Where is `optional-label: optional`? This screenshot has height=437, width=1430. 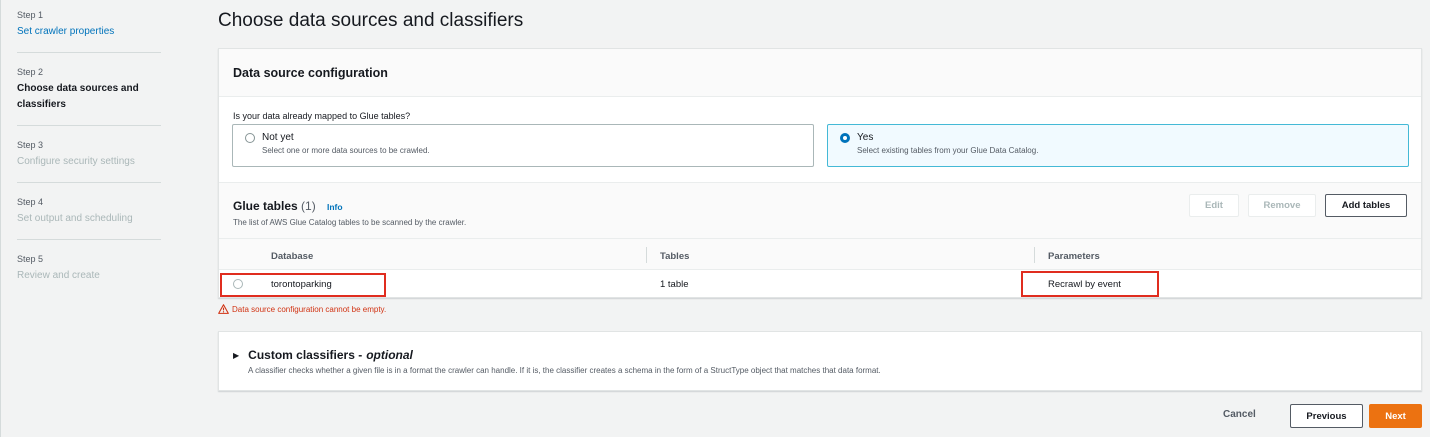
optional-label: optional is located at coordinates (389, 355).